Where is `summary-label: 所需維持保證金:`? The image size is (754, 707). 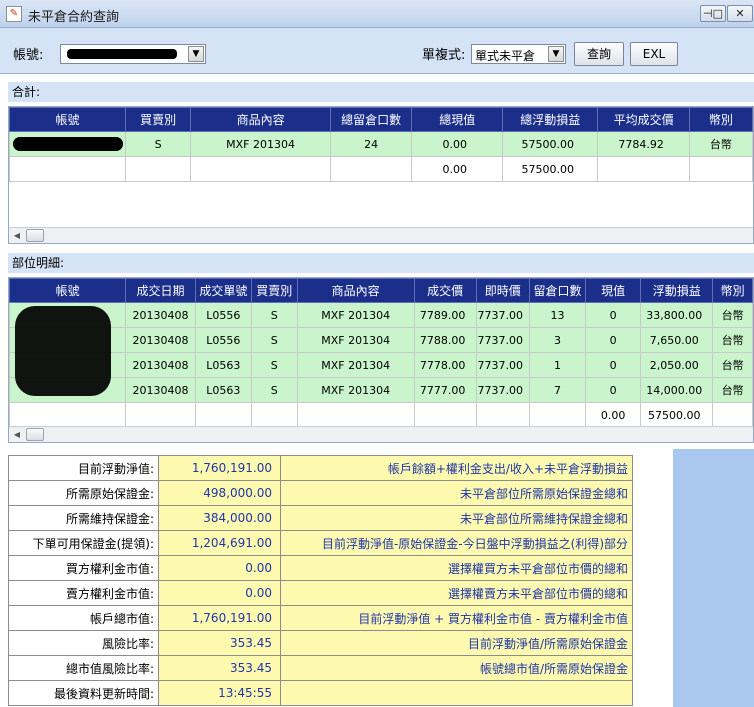 summary-label: 所需維持保證金: is located at coordinates (83, 518).